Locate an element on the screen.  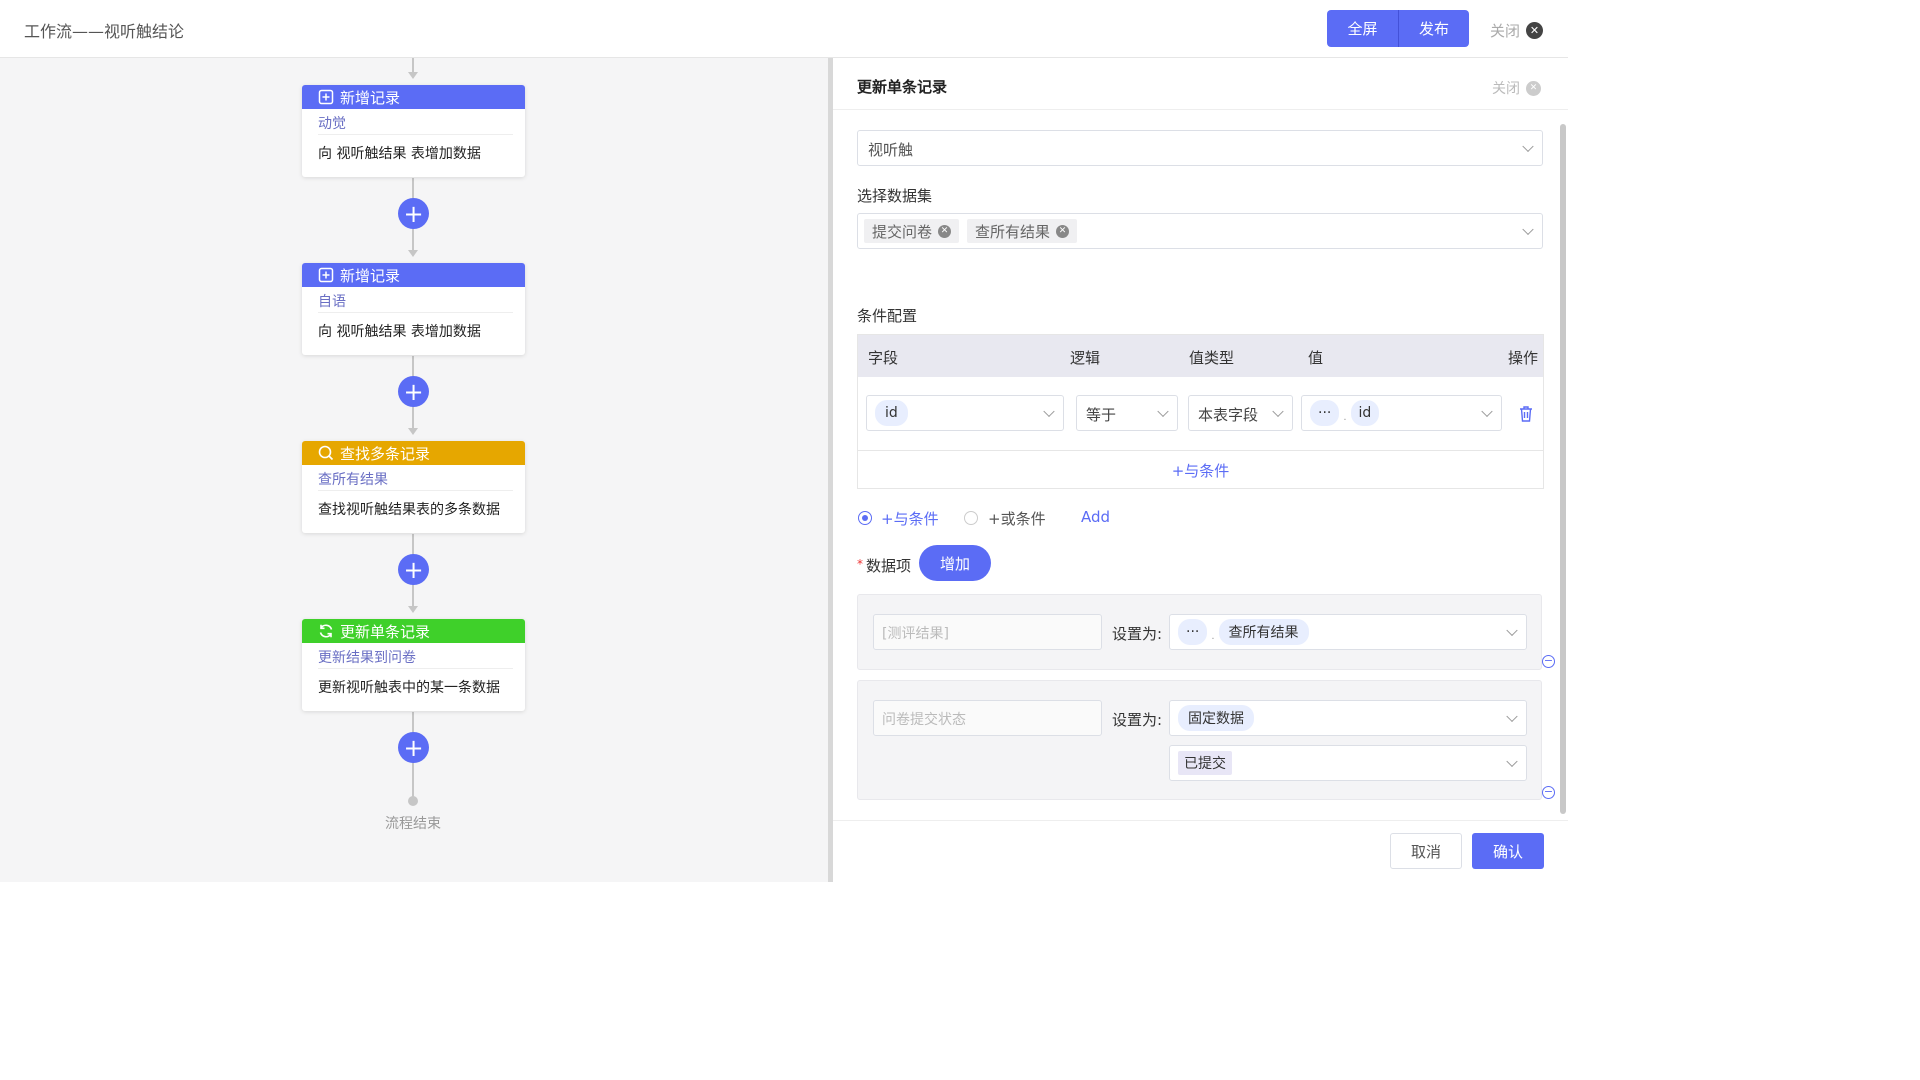
column-value: 值 is located at coordinates (1316, 358).